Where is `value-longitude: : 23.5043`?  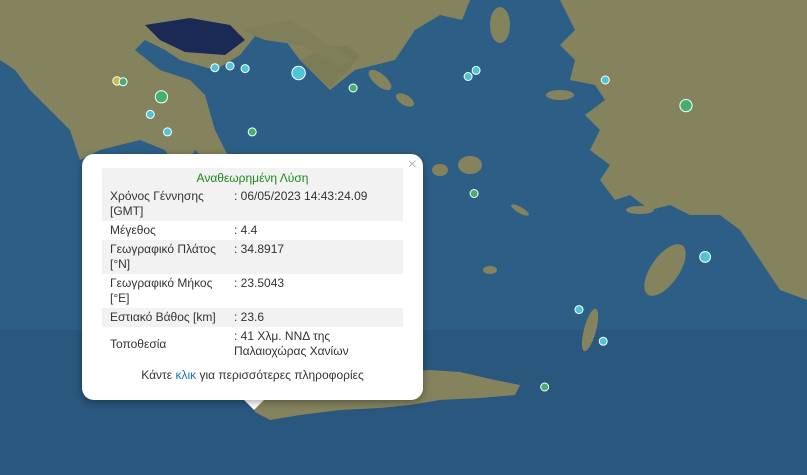
value-longitude: : 23.5043 is located at coordinates (259, 283).